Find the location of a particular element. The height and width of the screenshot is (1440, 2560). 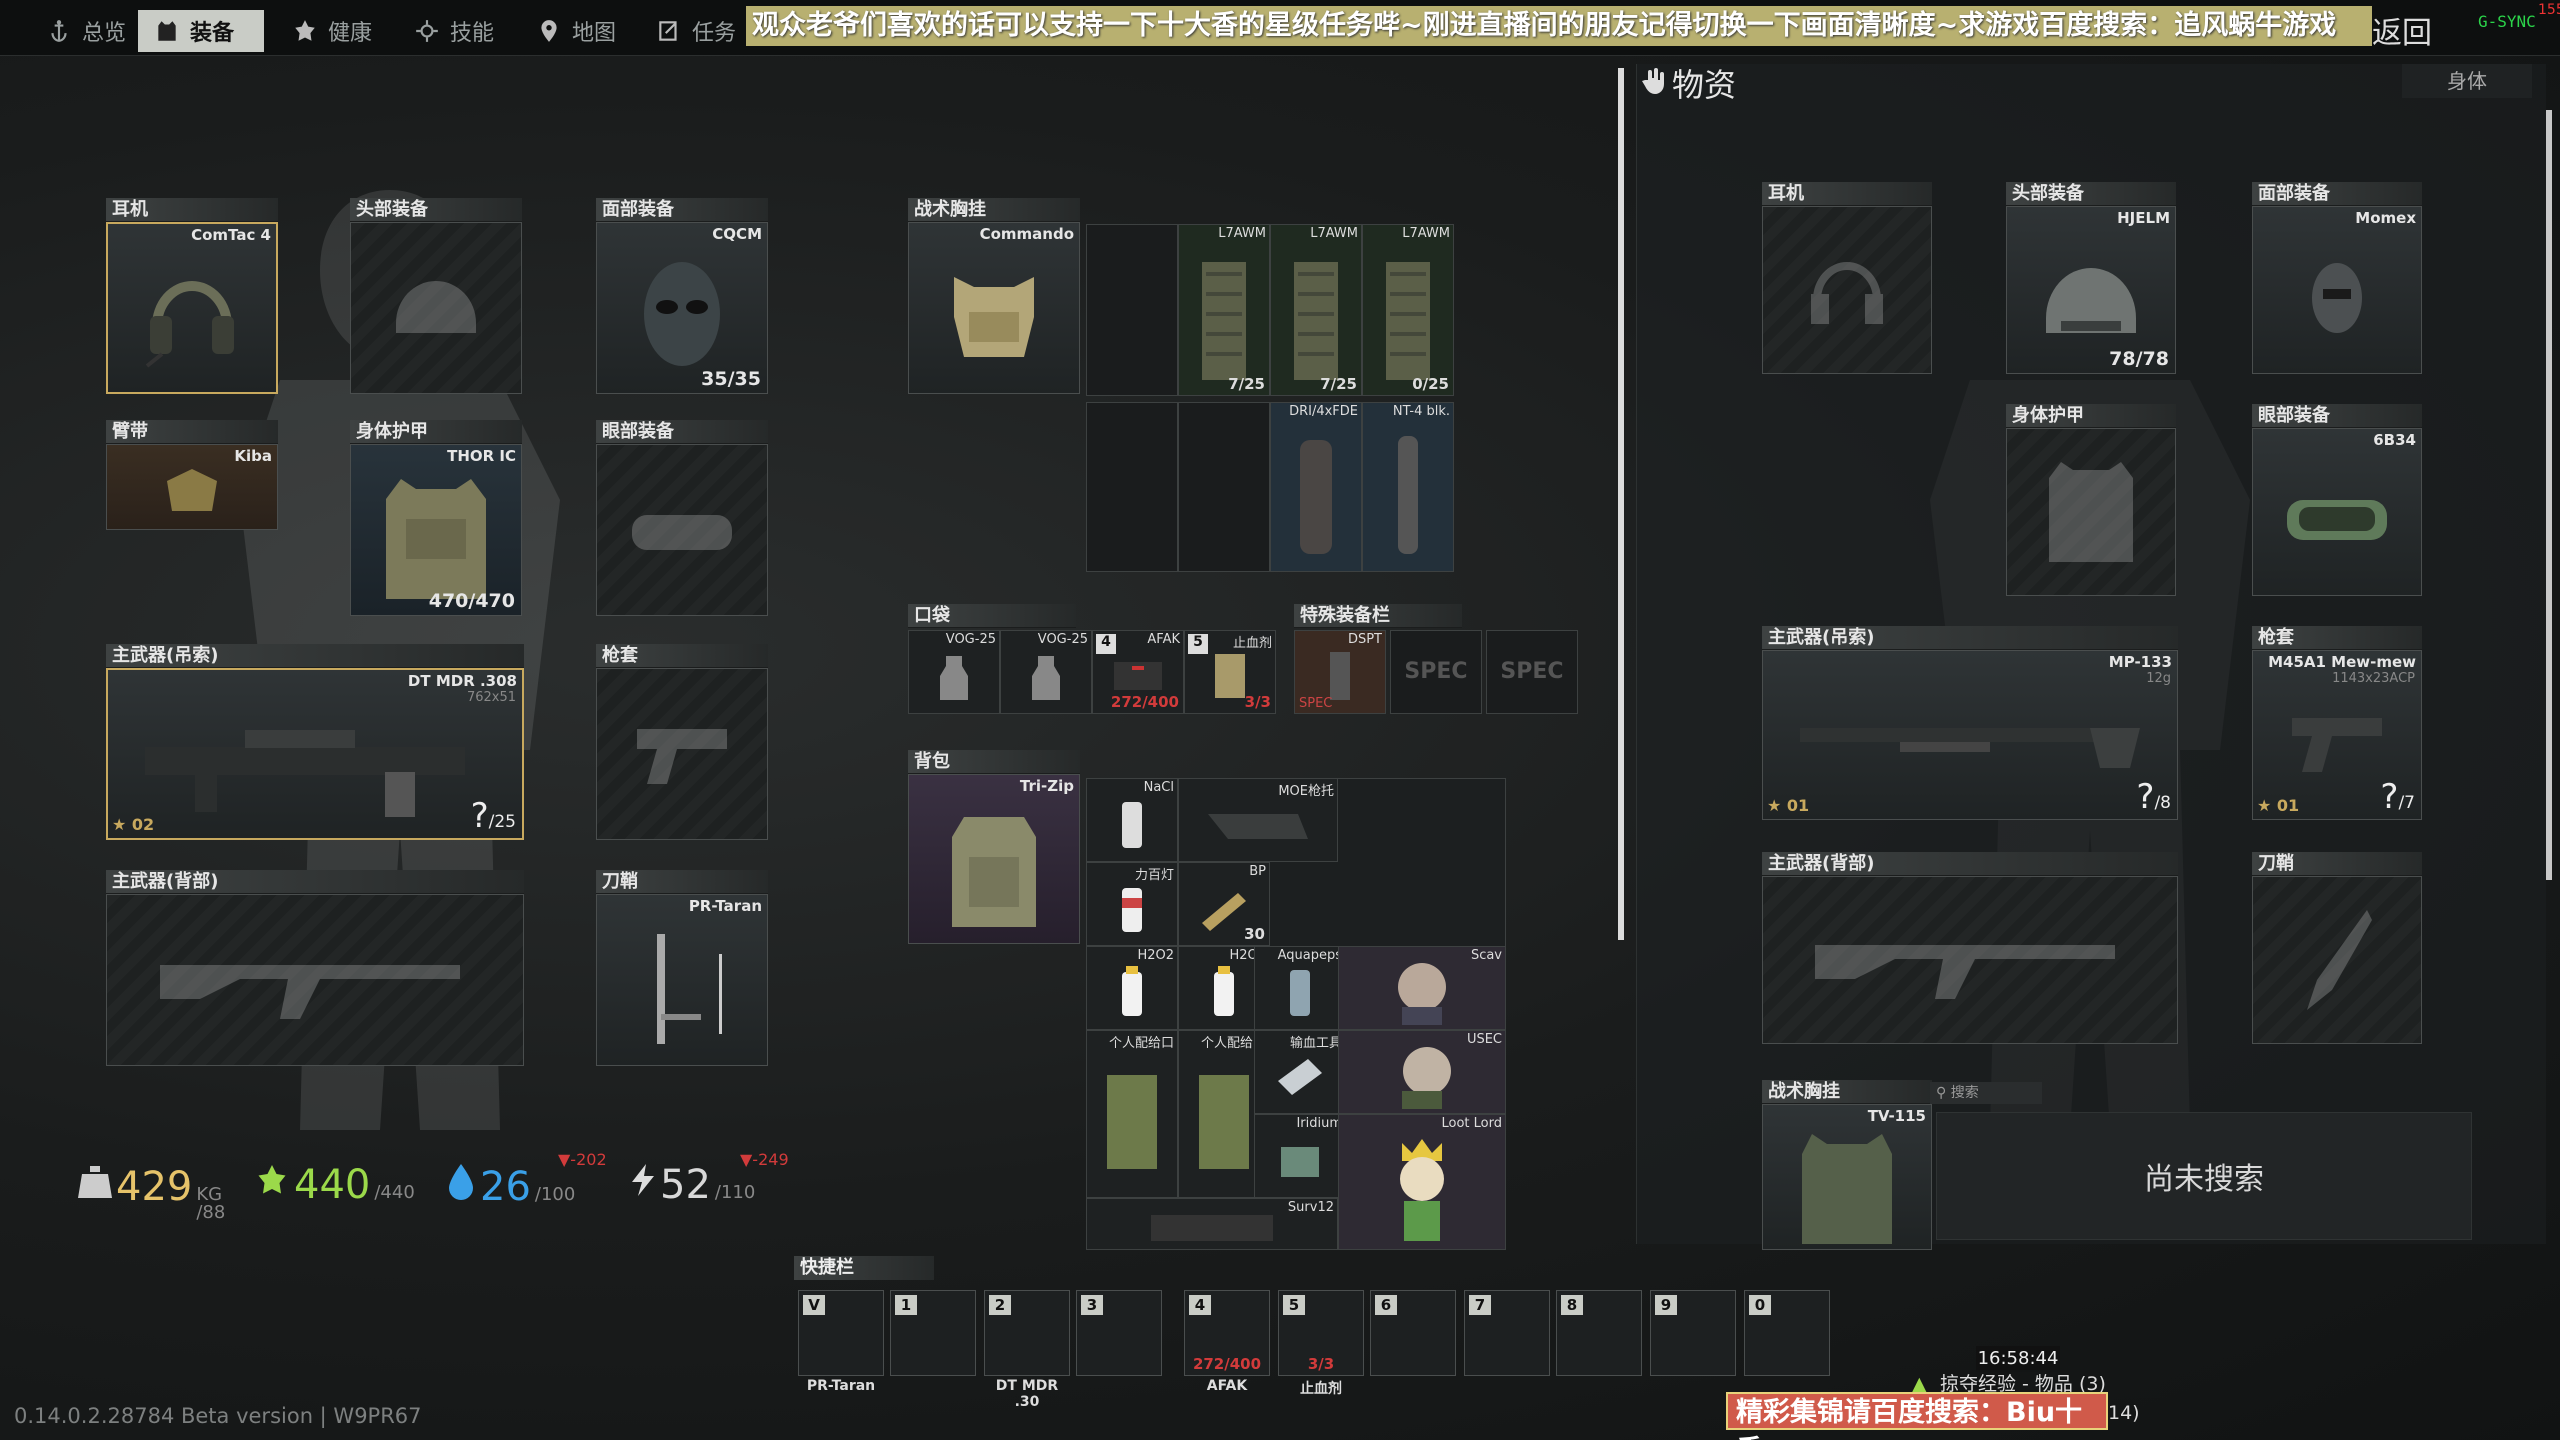

face-cover-item: CQCM 35/35 is located at coordinates (682, 308).